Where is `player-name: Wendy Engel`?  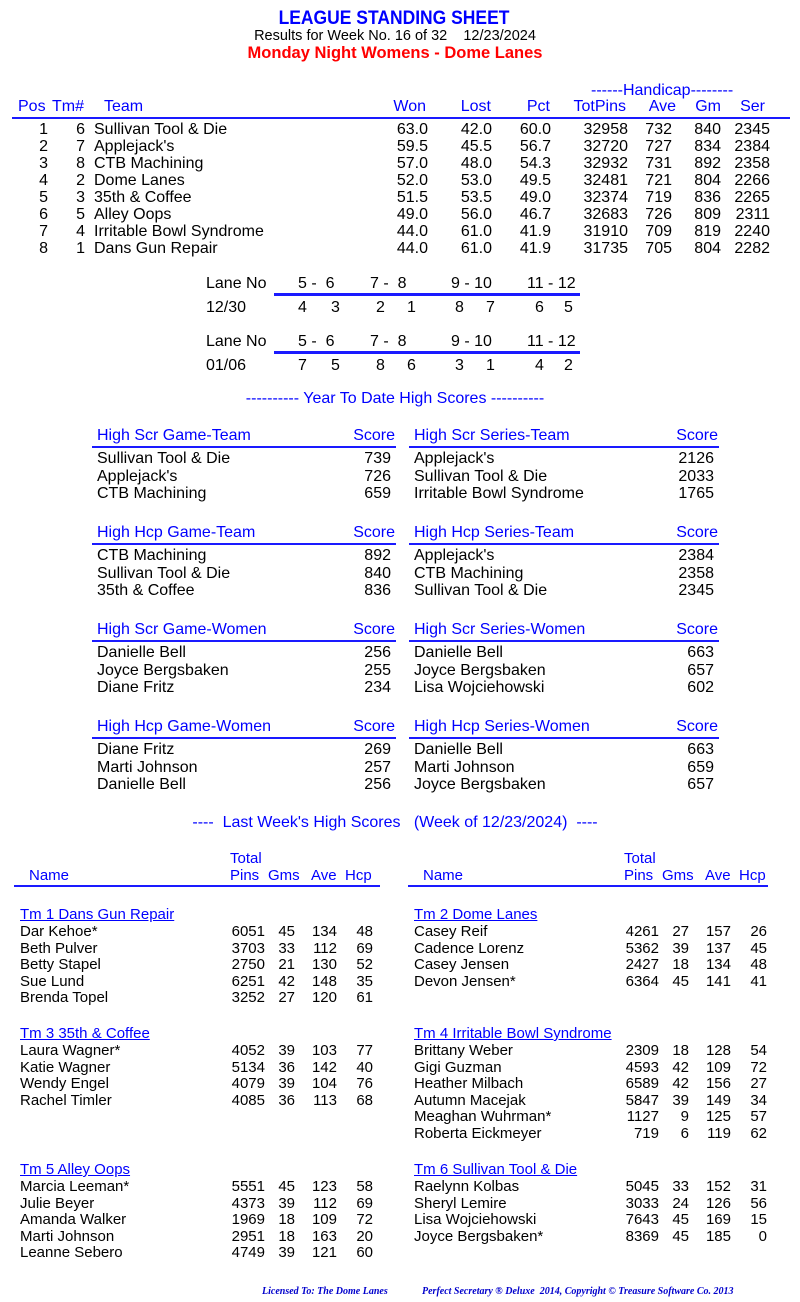
player-name: Wendy Engel is located at coordinates (64, 1084).